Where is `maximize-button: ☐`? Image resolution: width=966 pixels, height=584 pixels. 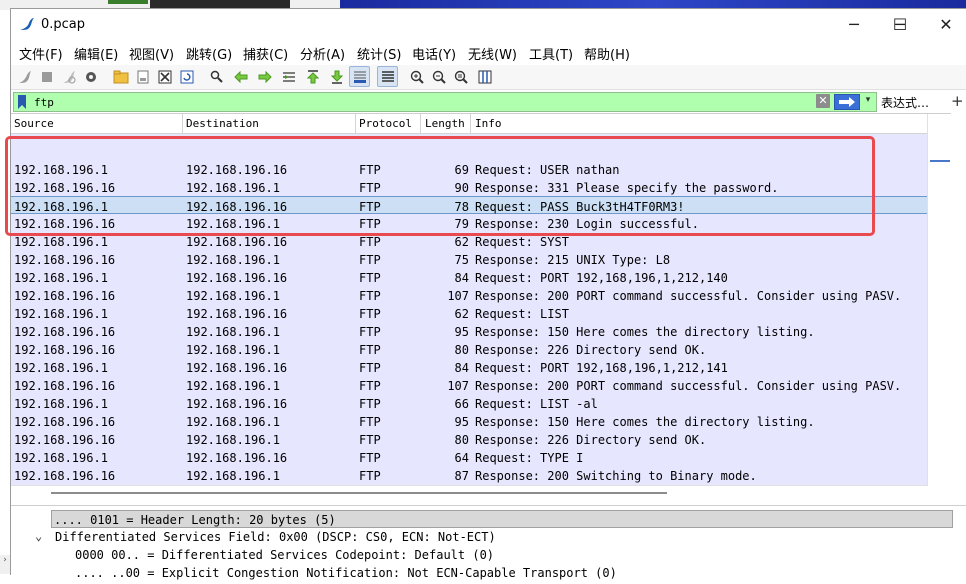 maximize-button: ☐ is located at coordinates (900, 24).